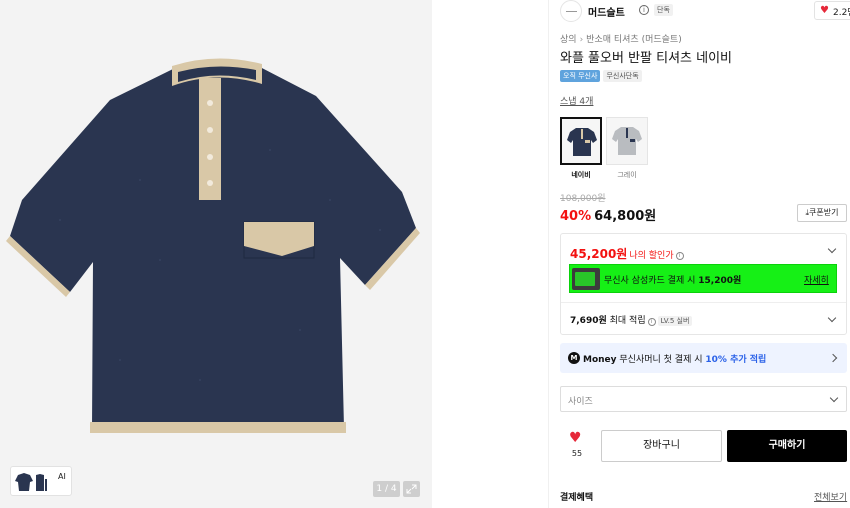 This screenshot has width=850, height=508. Describe the element at coordinates (705, 11) in the screenshot. I see `brand-row: 머드슬트 i 단독 ♥ 2.2만` at that location.